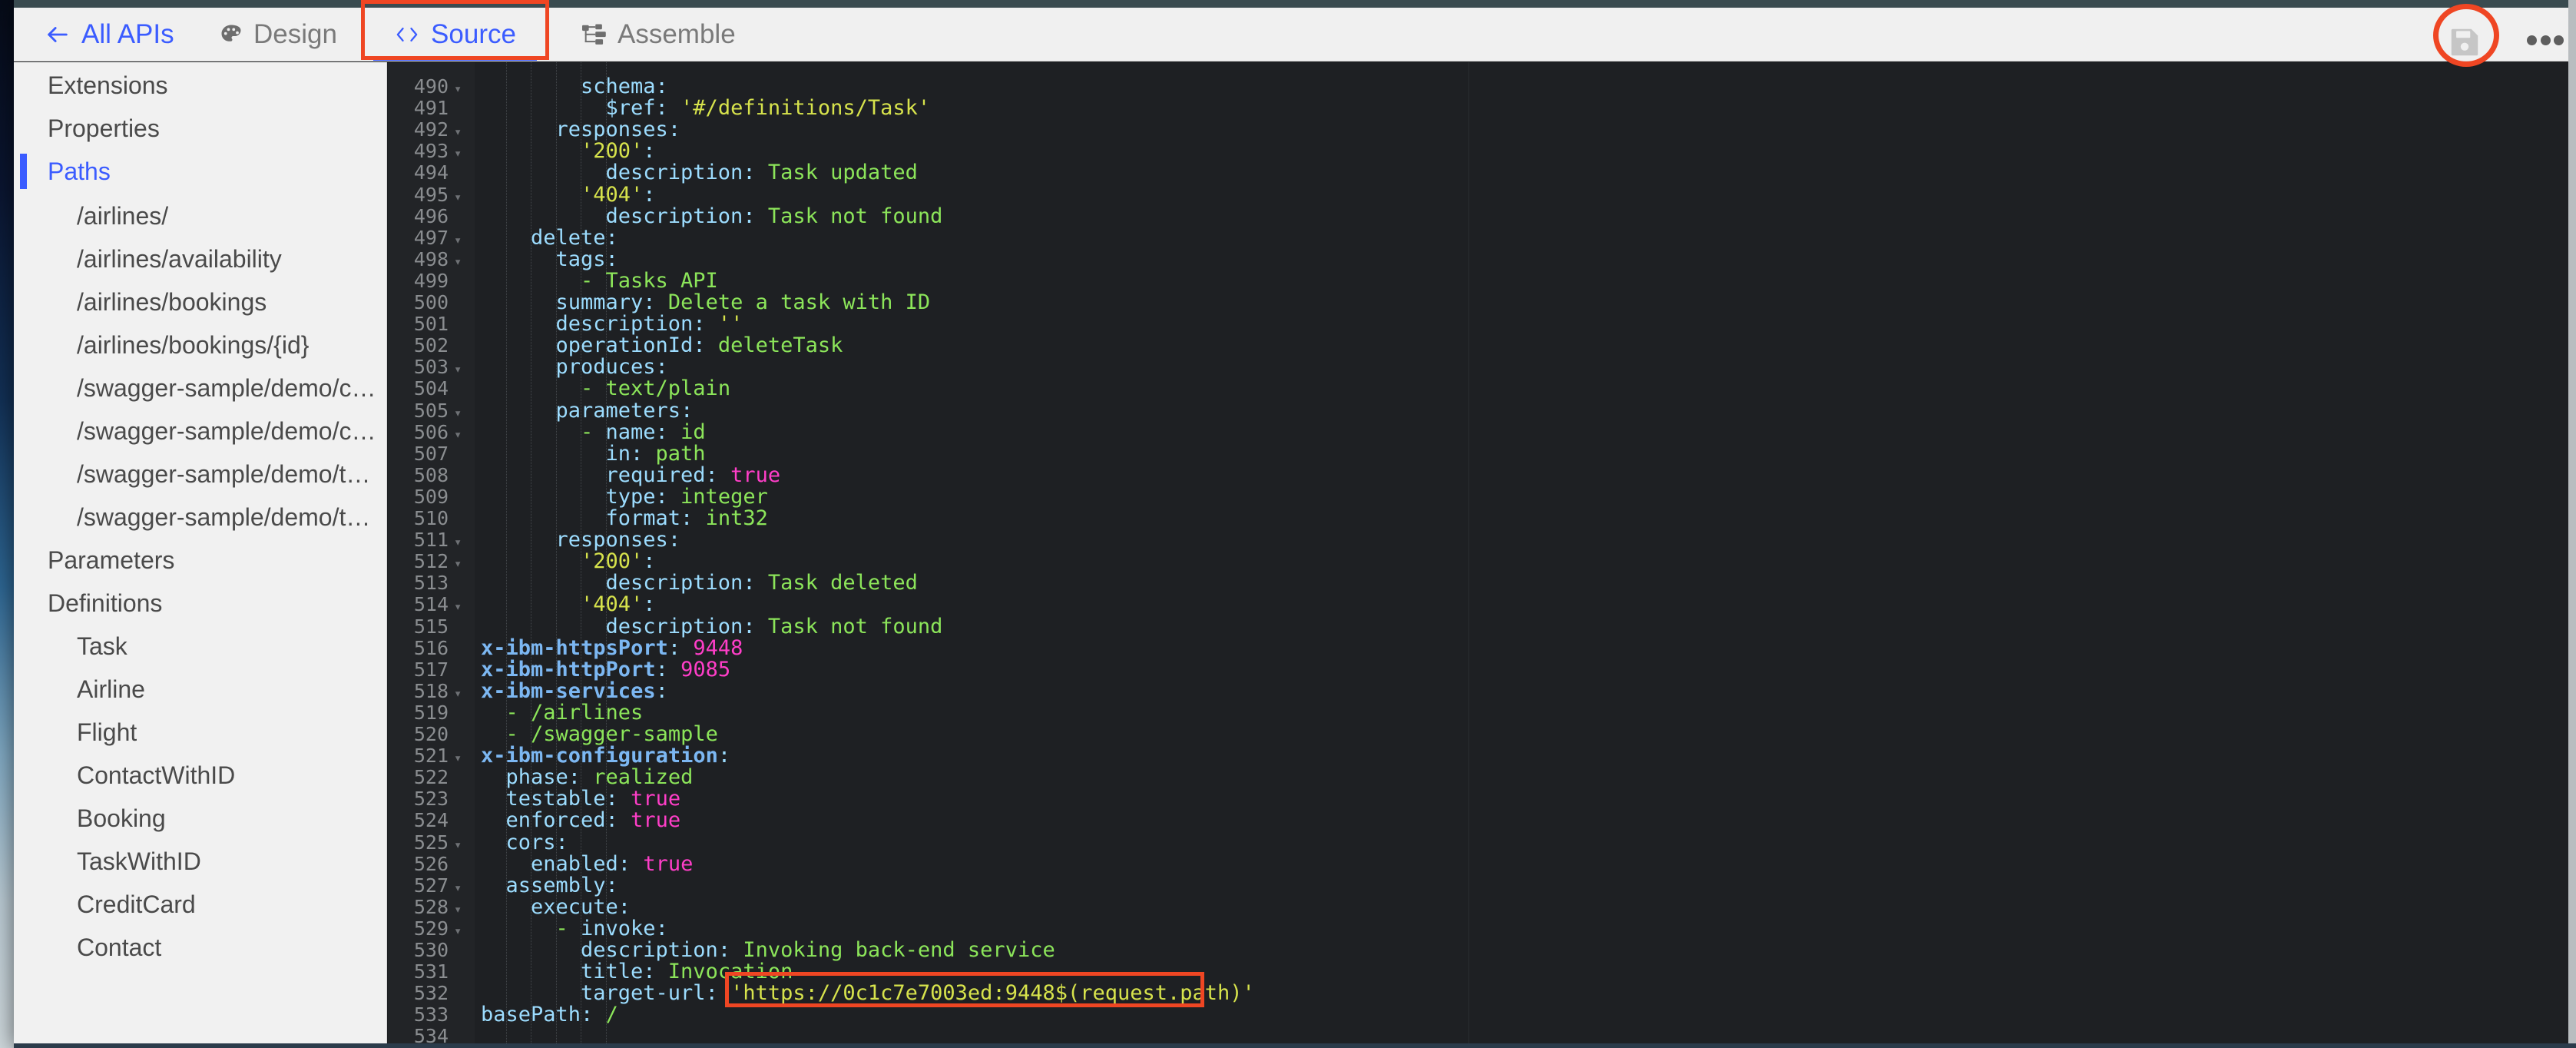 This screenshot has width=2576, height=1048. Describe the element at coordinates (899, 950) in the screenshot. I see `code-token: Invoking back-end service` at that location.